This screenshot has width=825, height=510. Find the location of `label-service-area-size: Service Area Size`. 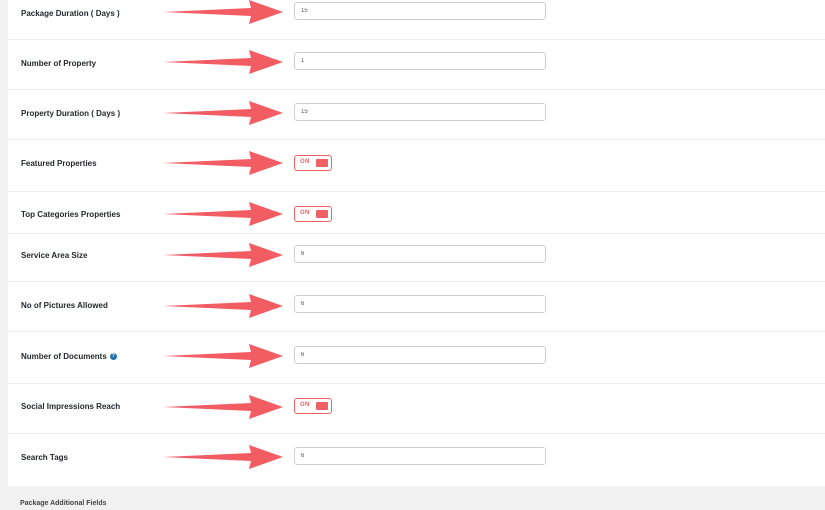

label-service-area-size: Service Area Size is located at coordinates (54, 255).